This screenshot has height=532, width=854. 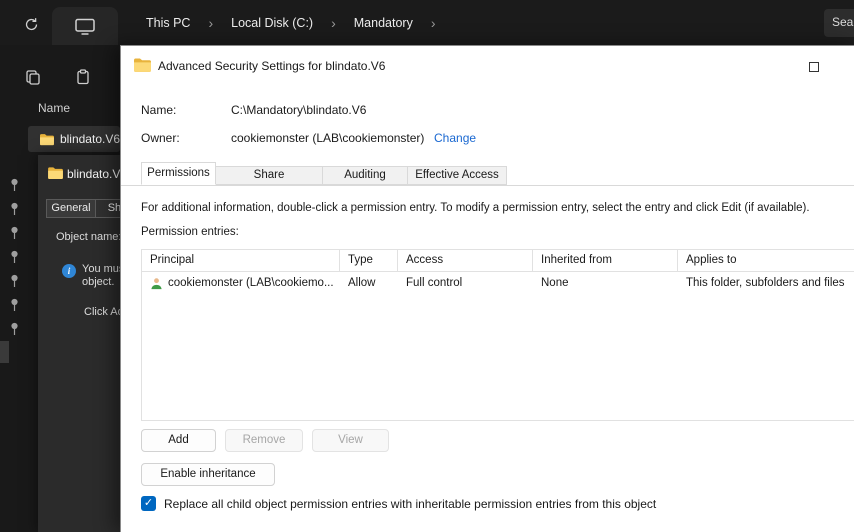 What do you see at coordinates (178, 440) in the screenshot?
I see `add-button: Add` at bounding box center [178, 440].